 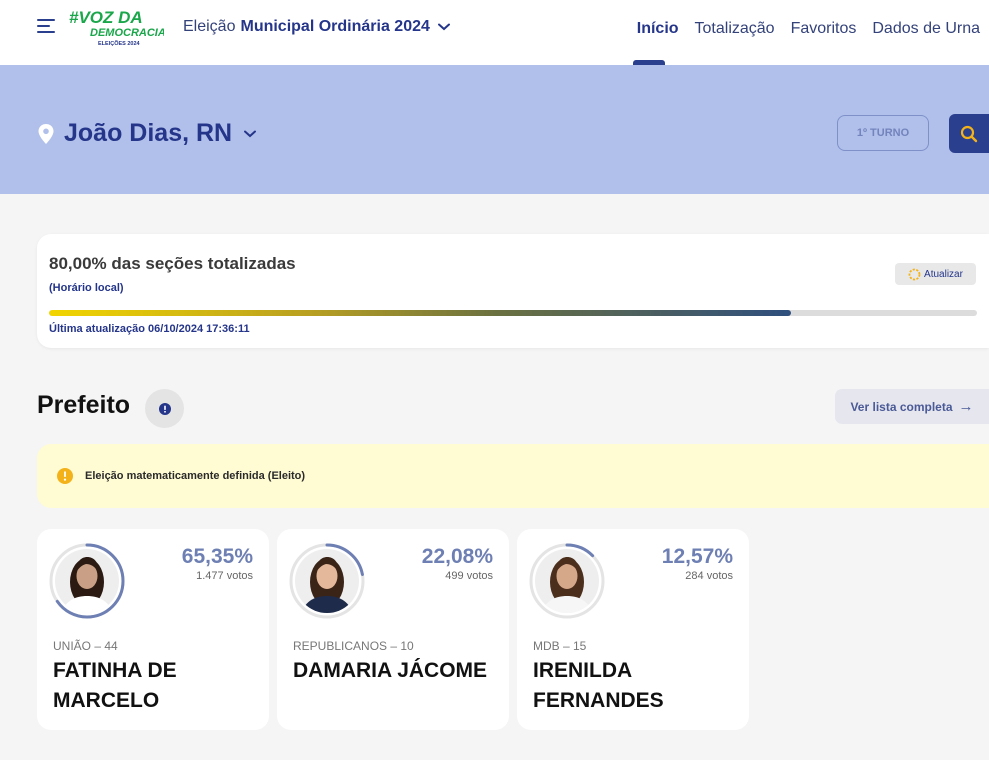 I want to click on info-button, so click(x=164, y=408).